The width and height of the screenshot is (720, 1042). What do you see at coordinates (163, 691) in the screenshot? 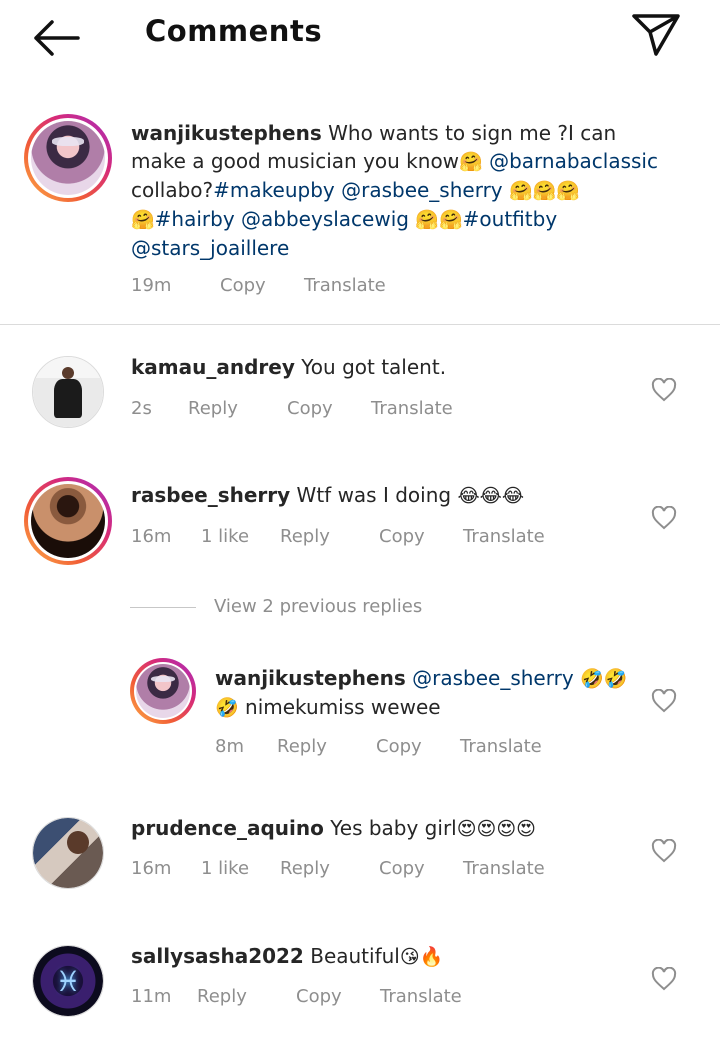
I see `reply-author-avatar` at bounding box center [163, 691].